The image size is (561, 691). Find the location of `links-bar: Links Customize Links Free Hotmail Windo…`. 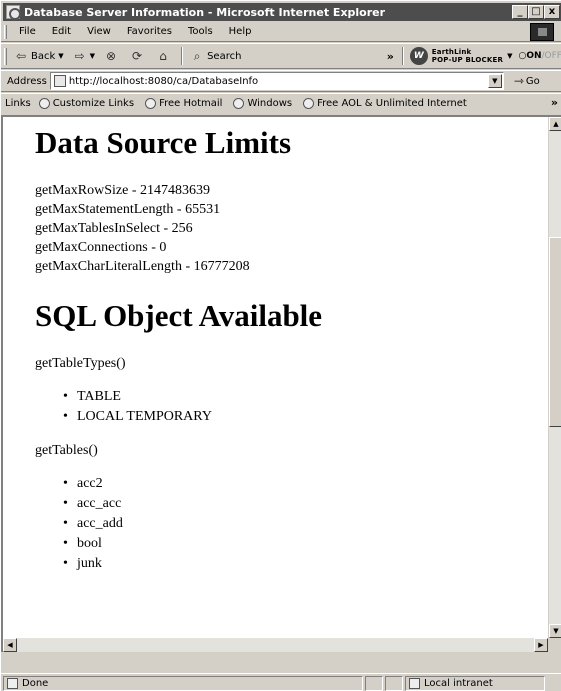

links-bar: Links Customize Links Free Hotmail Windo… is located at coordinates (281, 103).